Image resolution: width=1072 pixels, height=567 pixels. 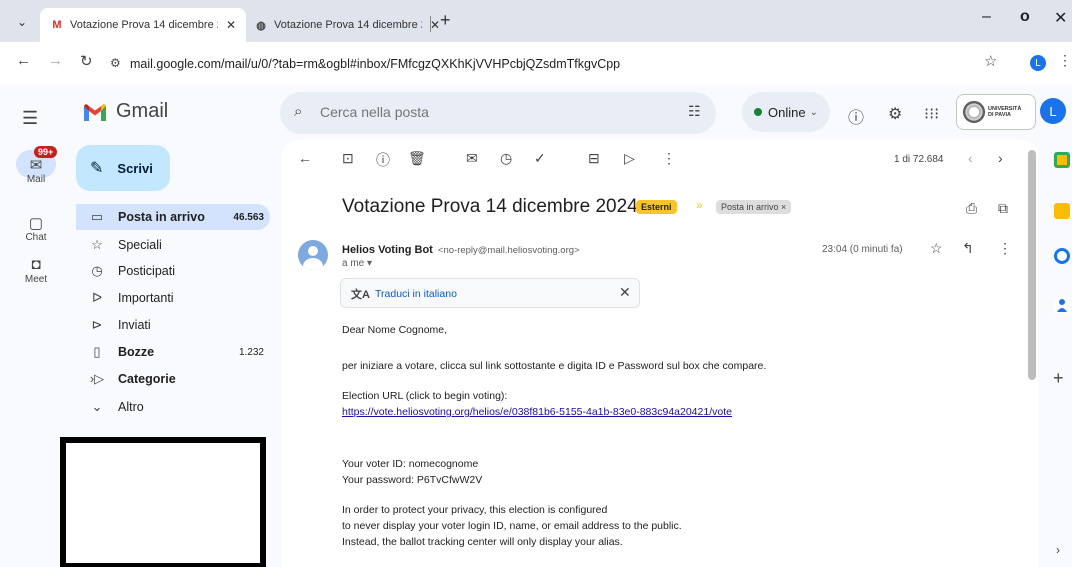 What do you see at coordinates (594, 158) in the screenshot?
I see `move-to-folder-icon: ⊟` at bounding box center [594, 158].